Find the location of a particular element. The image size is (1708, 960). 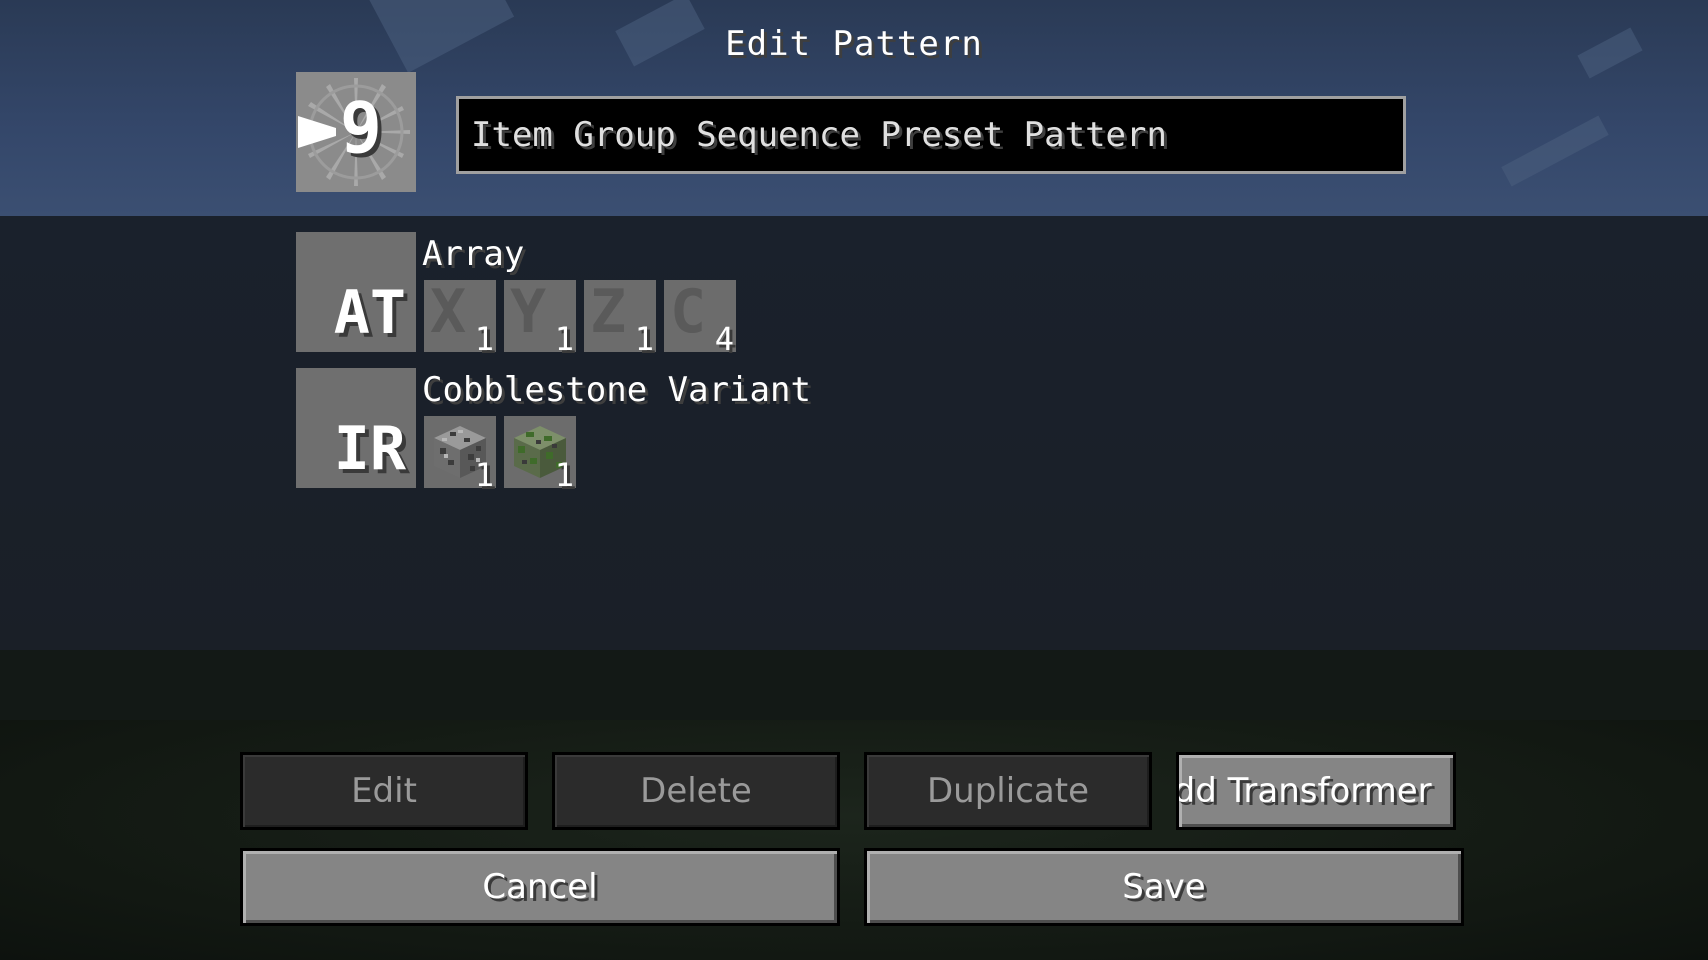

transformer-name: Cobblestone Variant is located at coordinates (616, 390).